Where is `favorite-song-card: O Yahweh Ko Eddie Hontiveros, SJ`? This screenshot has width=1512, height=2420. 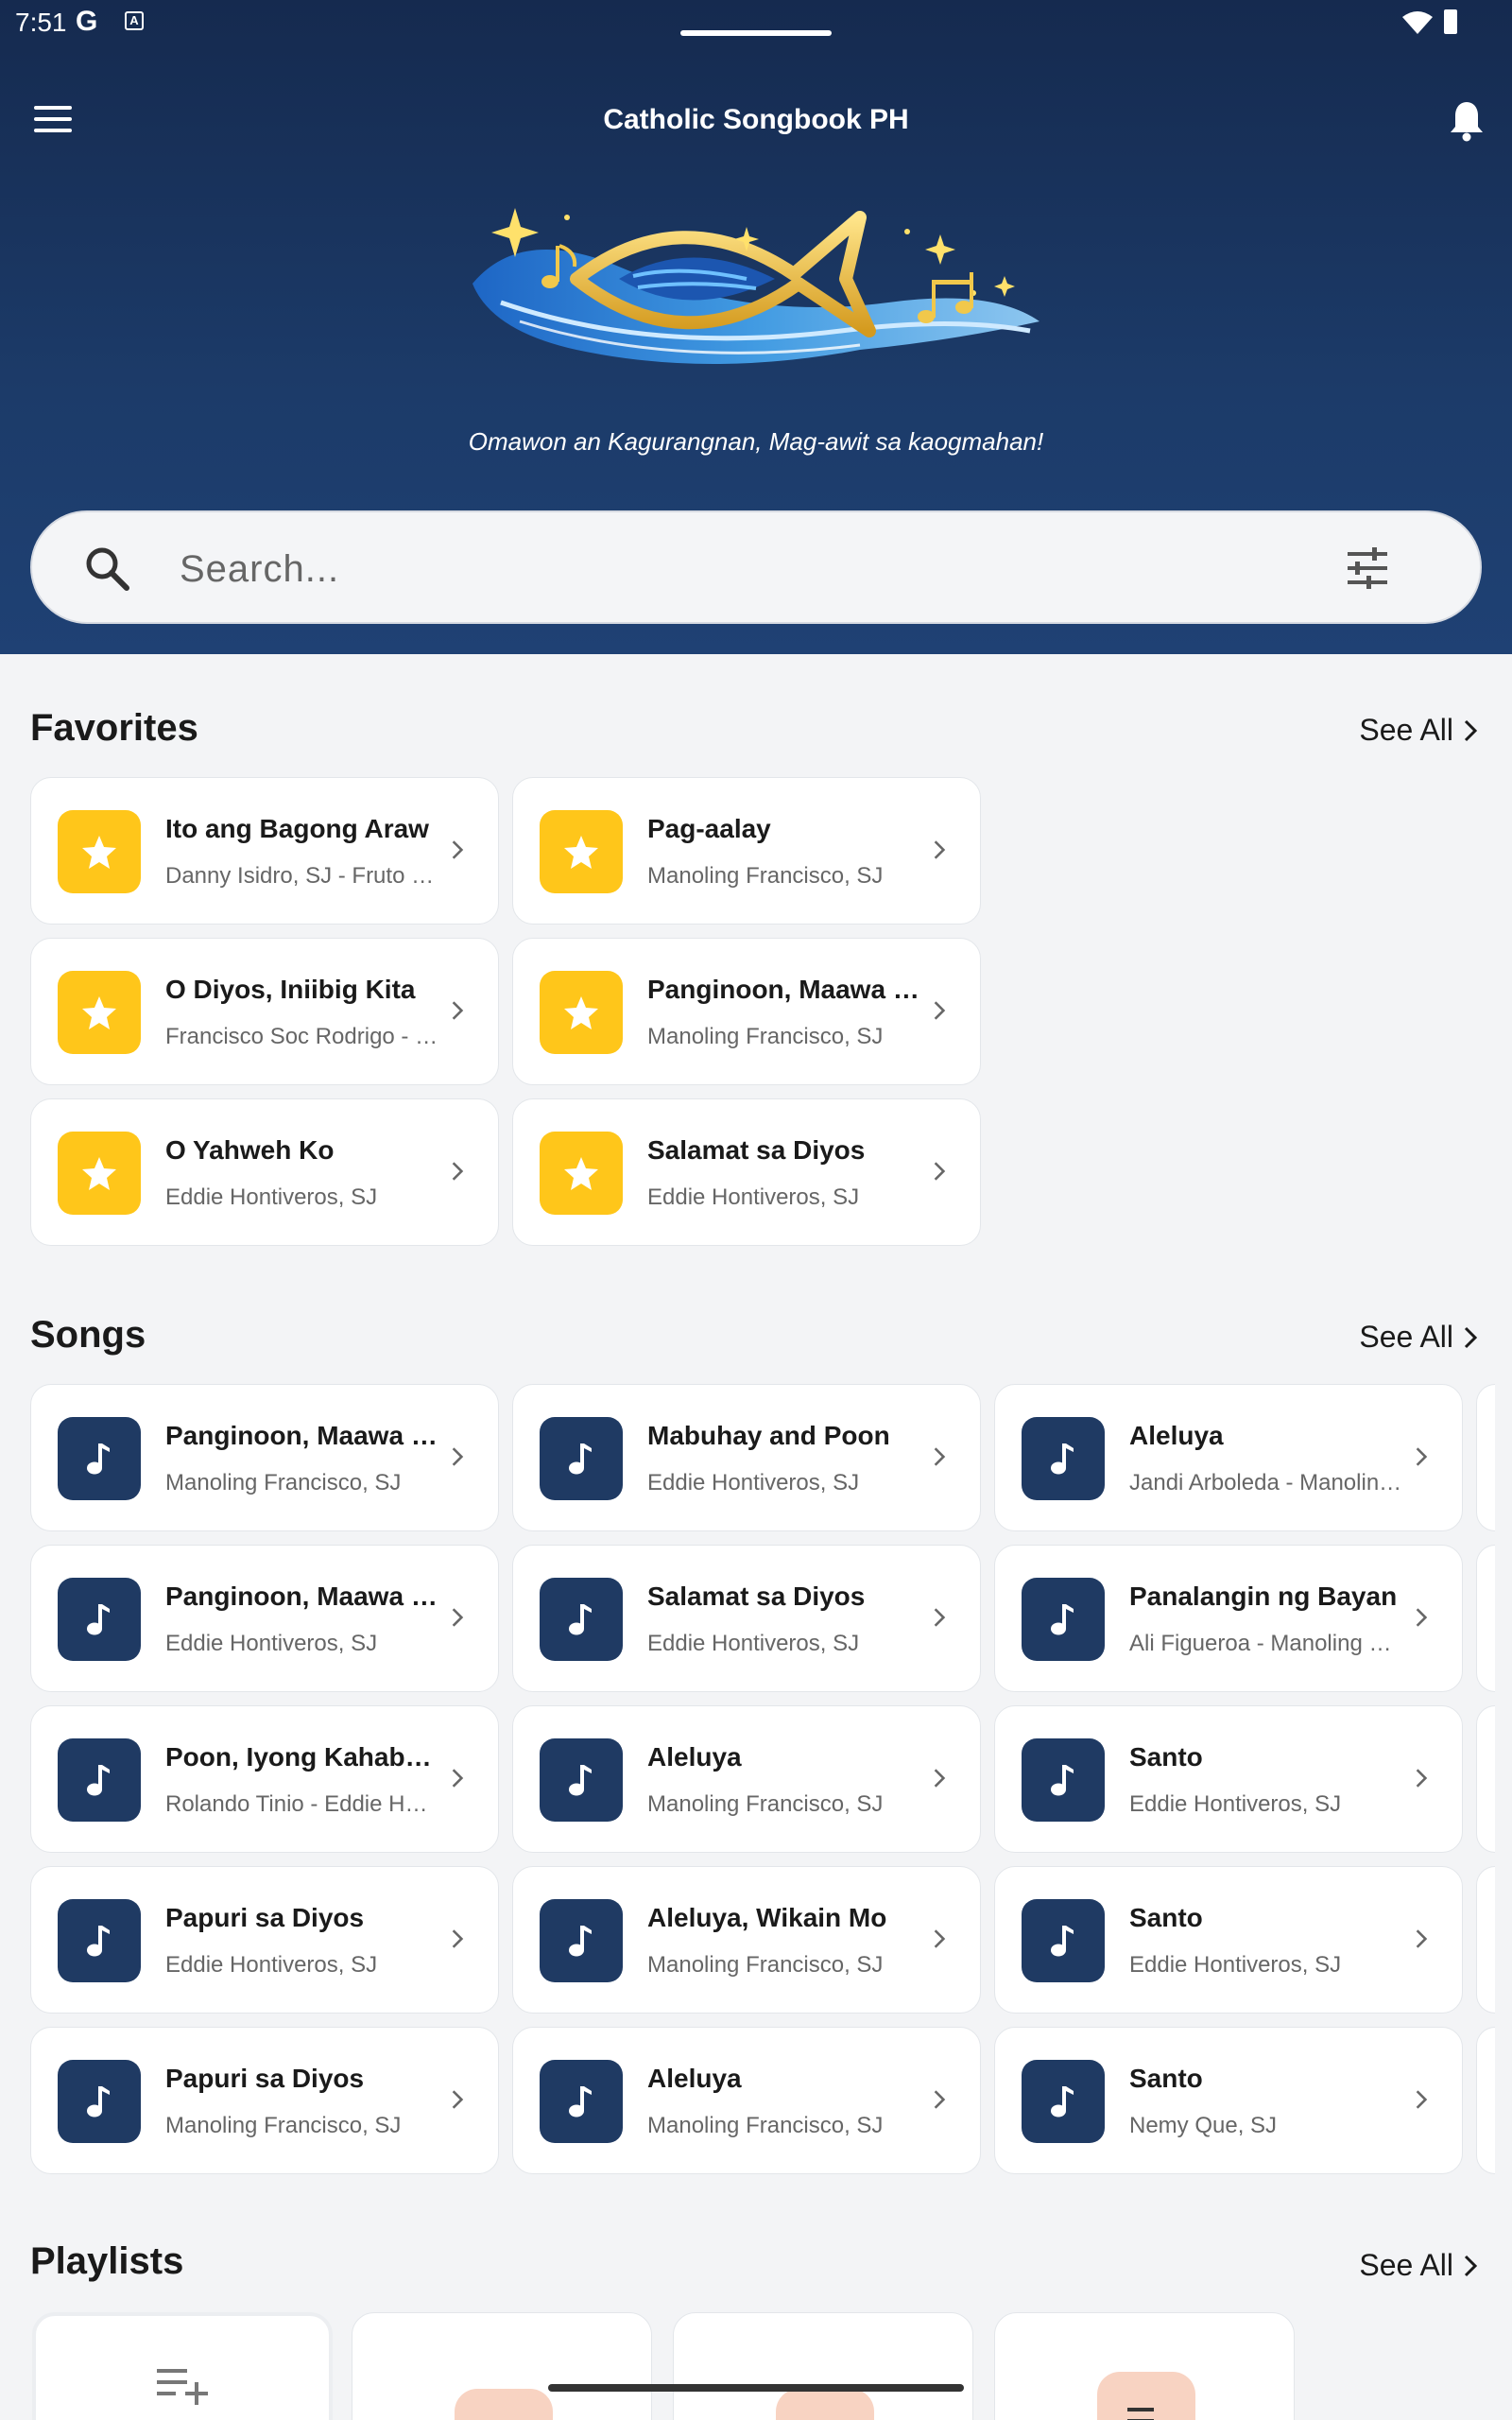 favorite-song-card: O Yahweh Ko Eddie Hontiveros, SJ is located at coordinates (264, 1172).